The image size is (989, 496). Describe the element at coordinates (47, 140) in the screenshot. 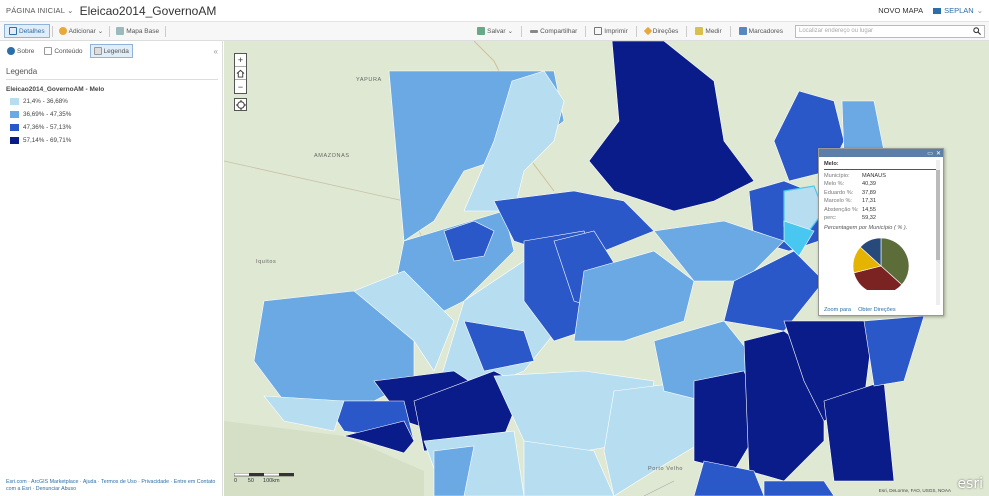

I see `legend-item-label: 57,14% - 69,71%` at that location.